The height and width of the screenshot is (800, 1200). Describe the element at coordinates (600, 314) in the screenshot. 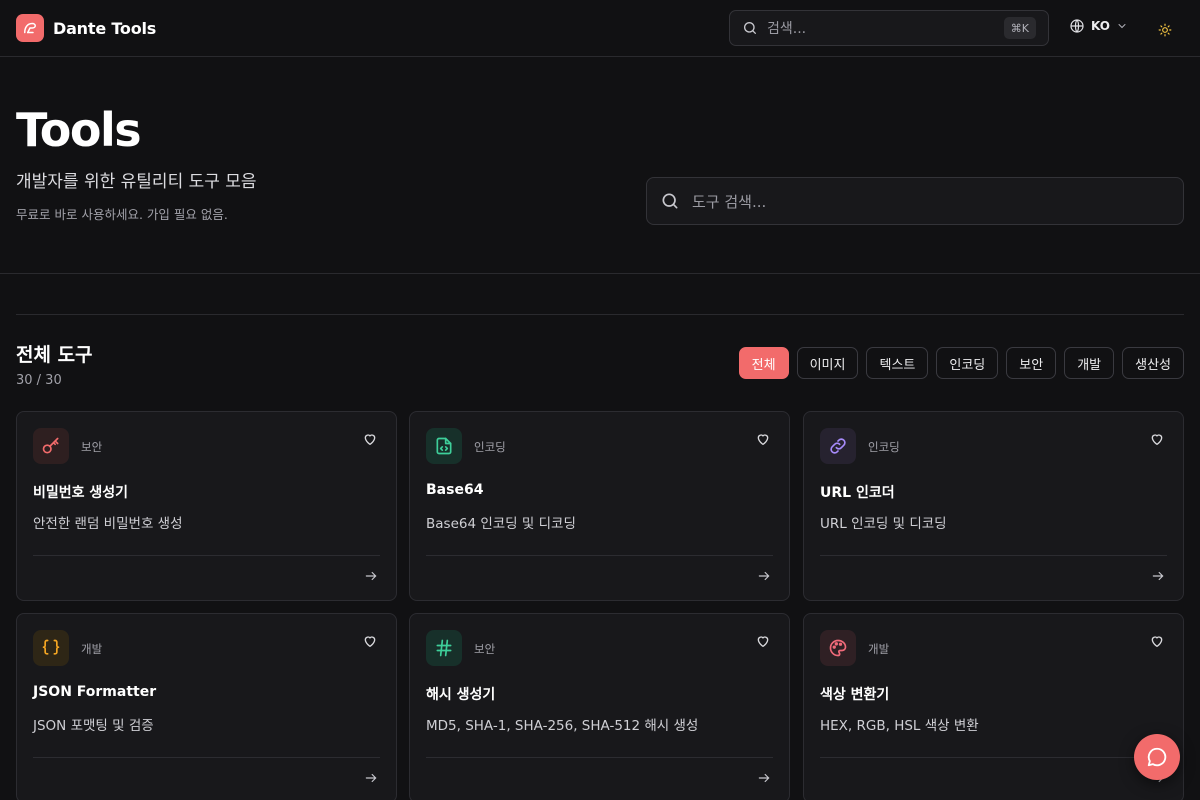

I see `section-divider` at that location.